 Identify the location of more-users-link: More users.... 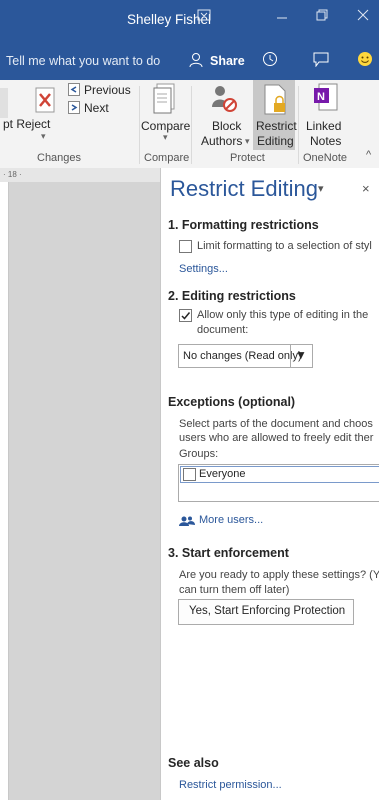
(231, 520).